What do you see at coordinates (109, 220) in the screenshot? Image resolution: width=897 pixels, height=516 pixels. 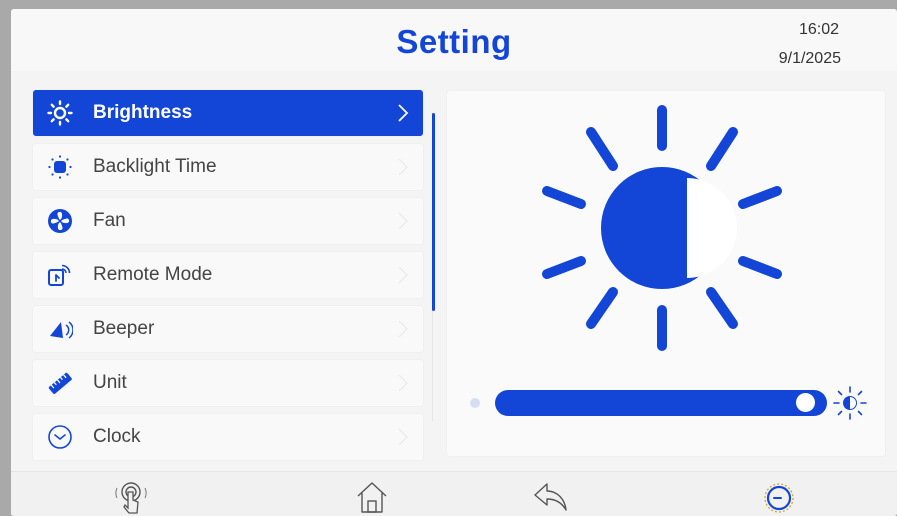 I see `menu-item-label: Fan` at bounding box center [109, 220].